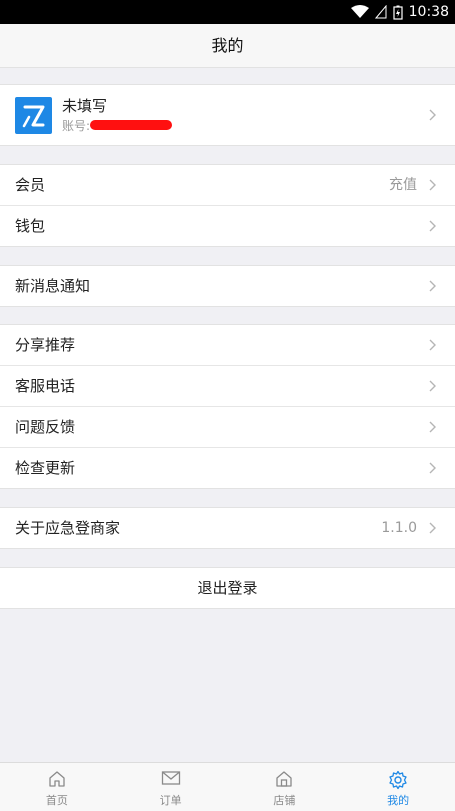 This screenshot has height=811, width=455. What do you see at coordinates (45, 345) in the screenshot?
I see `share-label: 分享推荐` at bounding box center [45, 345].